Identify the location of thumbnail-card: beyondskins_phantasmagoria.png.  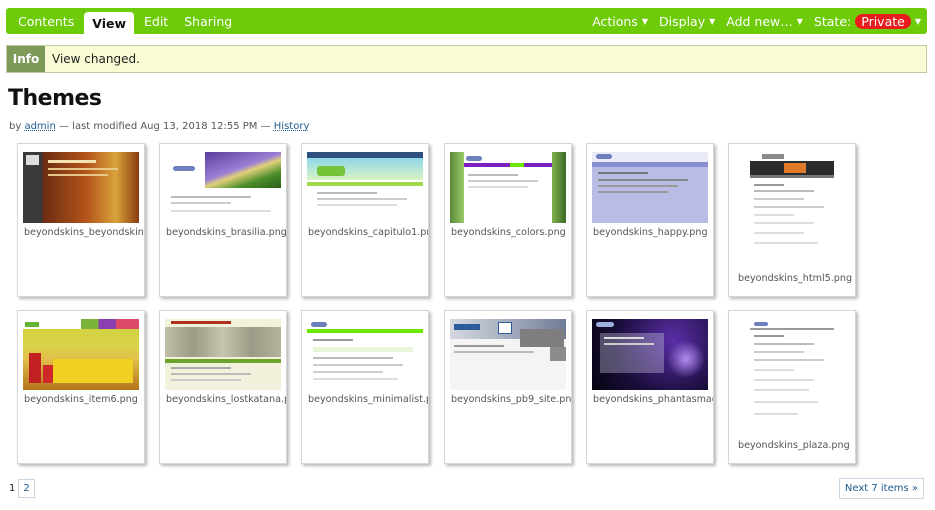
(650, 387).